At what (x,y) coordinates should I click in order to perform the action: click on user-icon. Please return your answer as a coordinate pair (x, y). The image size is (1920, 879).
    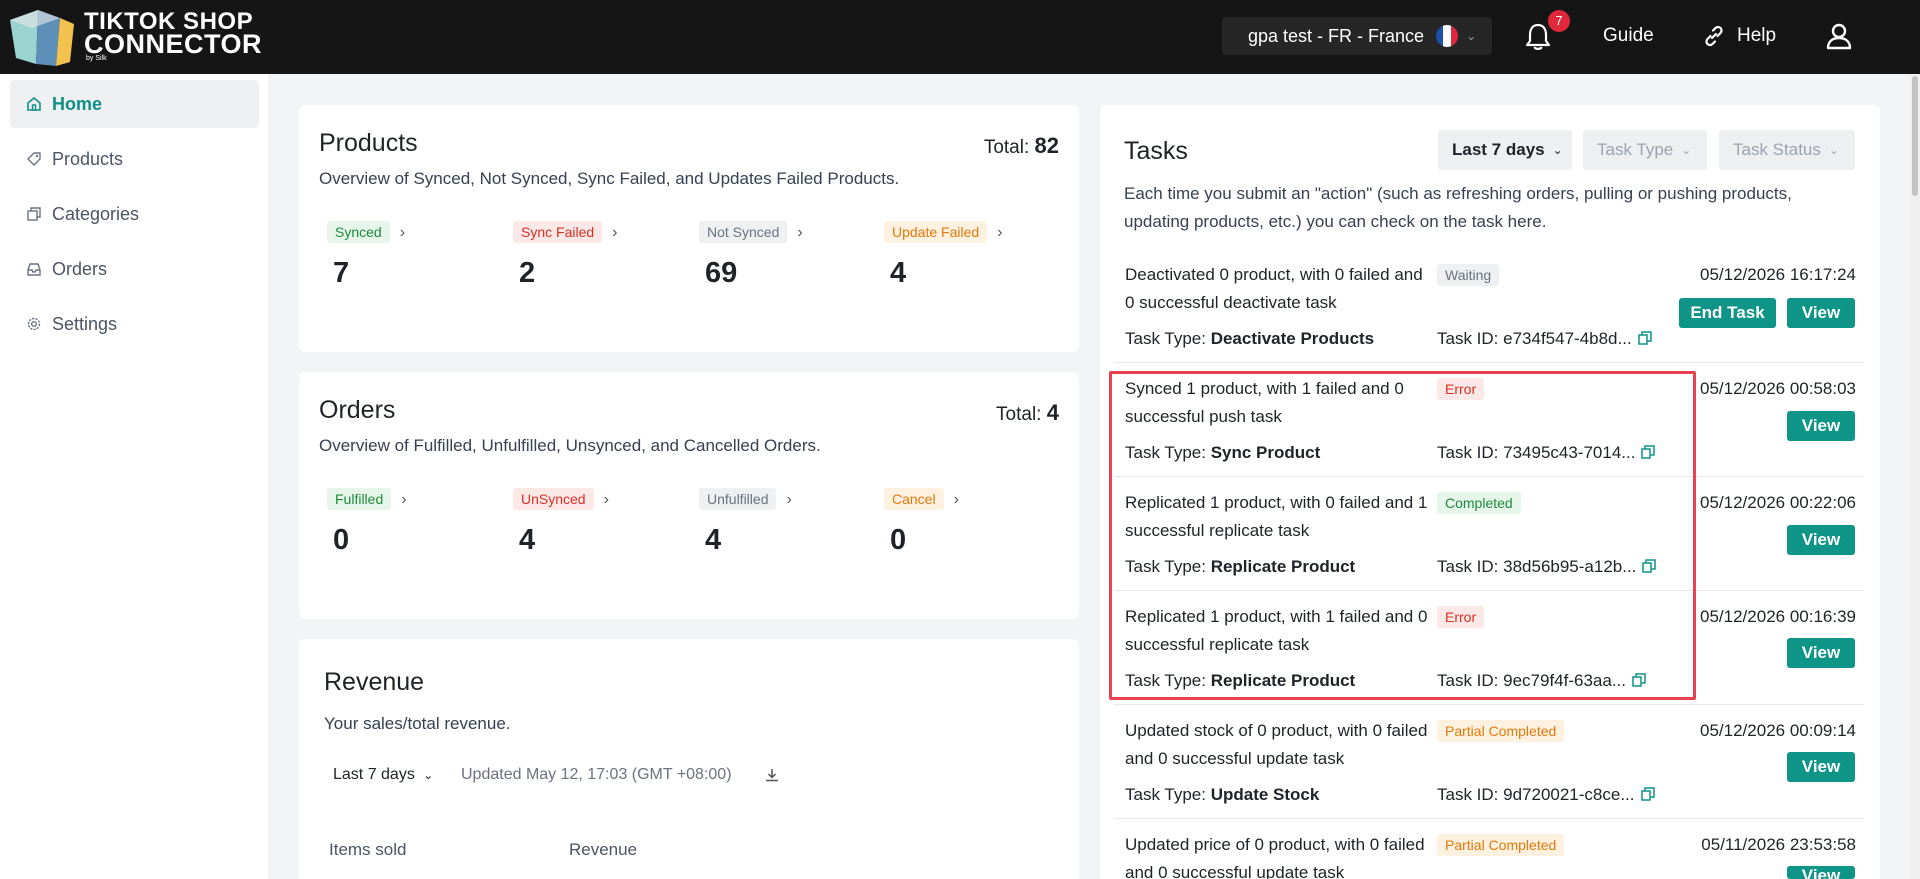
    Looking at the image, I should click on (1839, 36).